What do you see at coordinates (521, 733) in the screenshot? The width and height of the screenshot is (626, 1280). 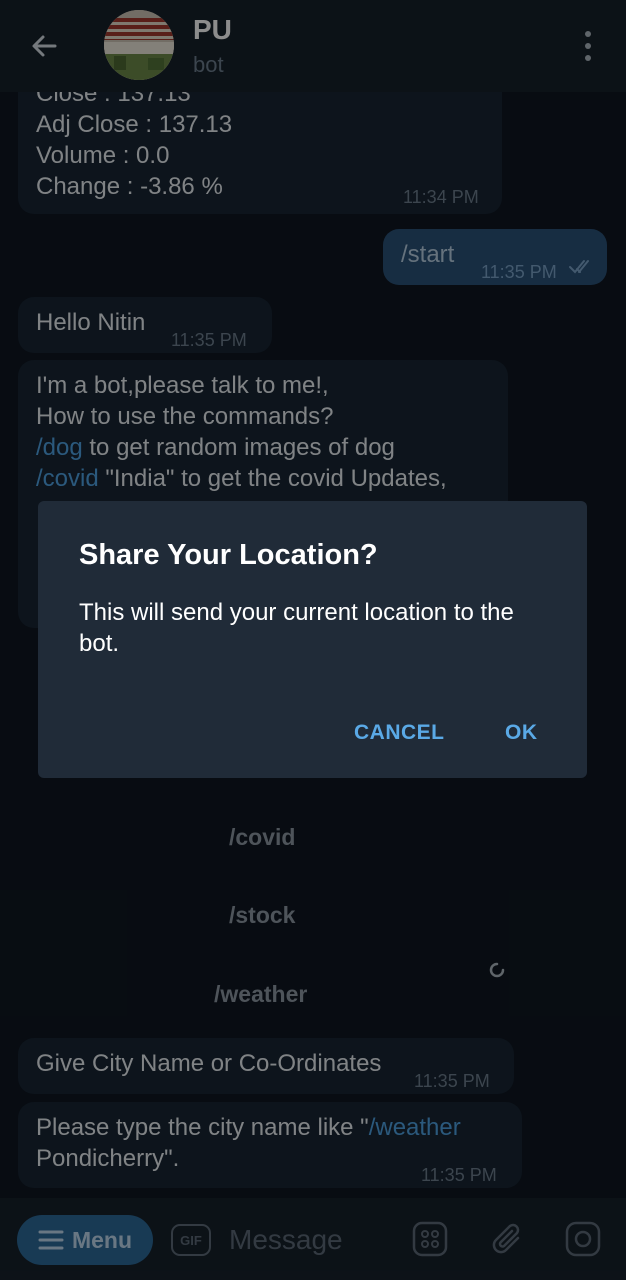 I see `ok-button: OK` at bounding box center [521, 733].